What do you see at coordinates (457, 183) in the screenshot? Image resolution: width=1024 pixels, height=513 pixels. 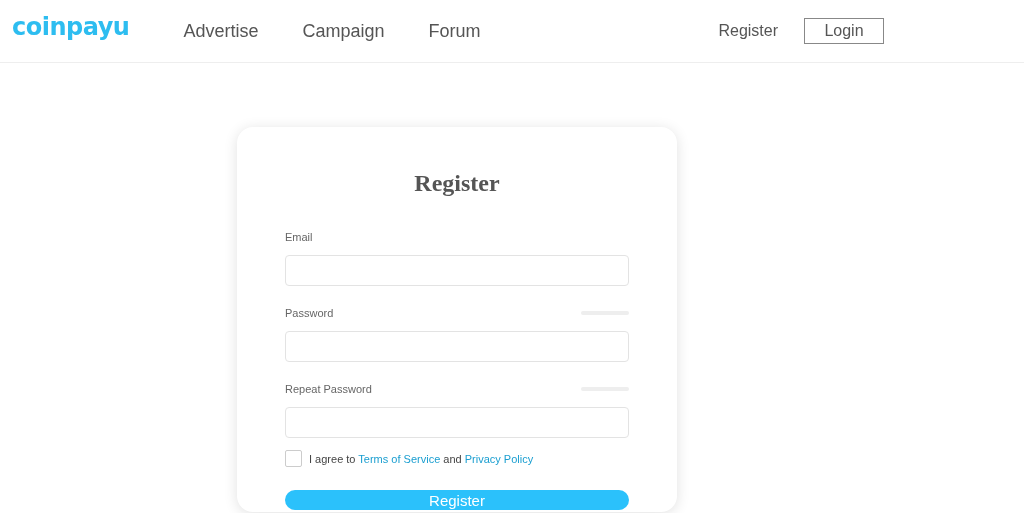 I see `form-title: Register` at bounding box center [457, 183].